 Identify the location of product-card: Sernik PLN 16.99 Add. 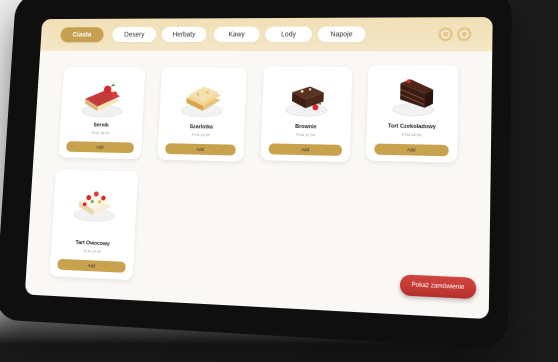
(102, 113).